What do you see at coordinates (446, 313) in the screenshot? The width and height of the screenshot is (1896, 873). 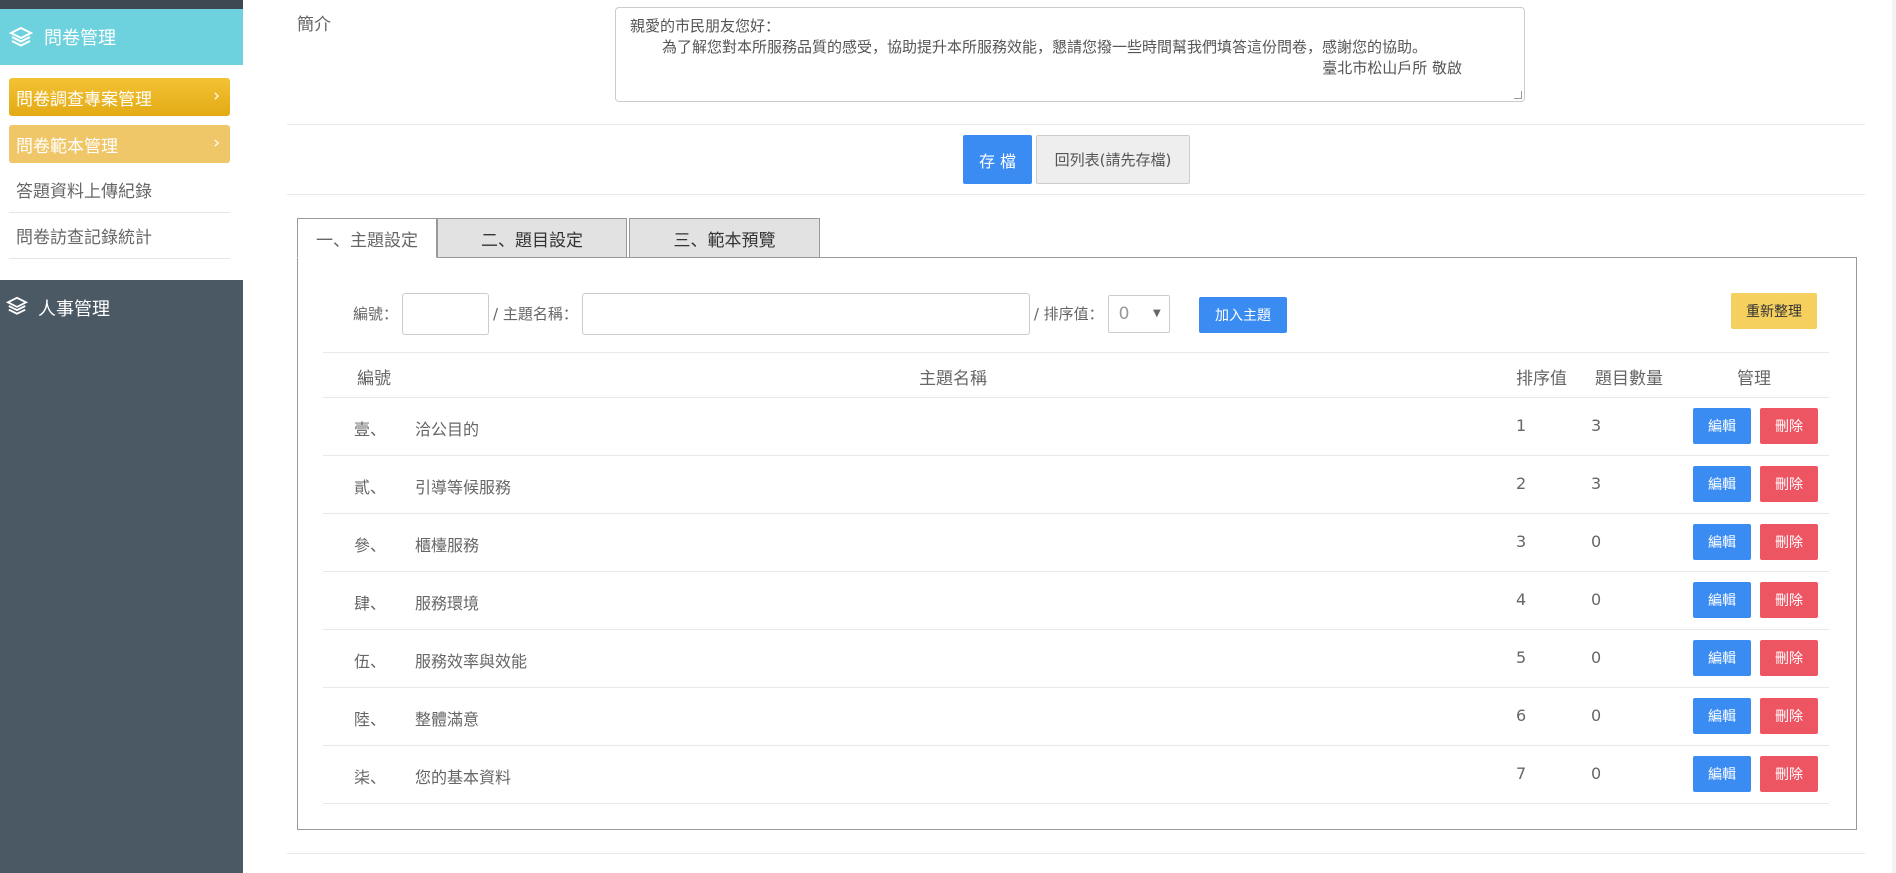 I see `code-input` at bounding box center [446, 313].